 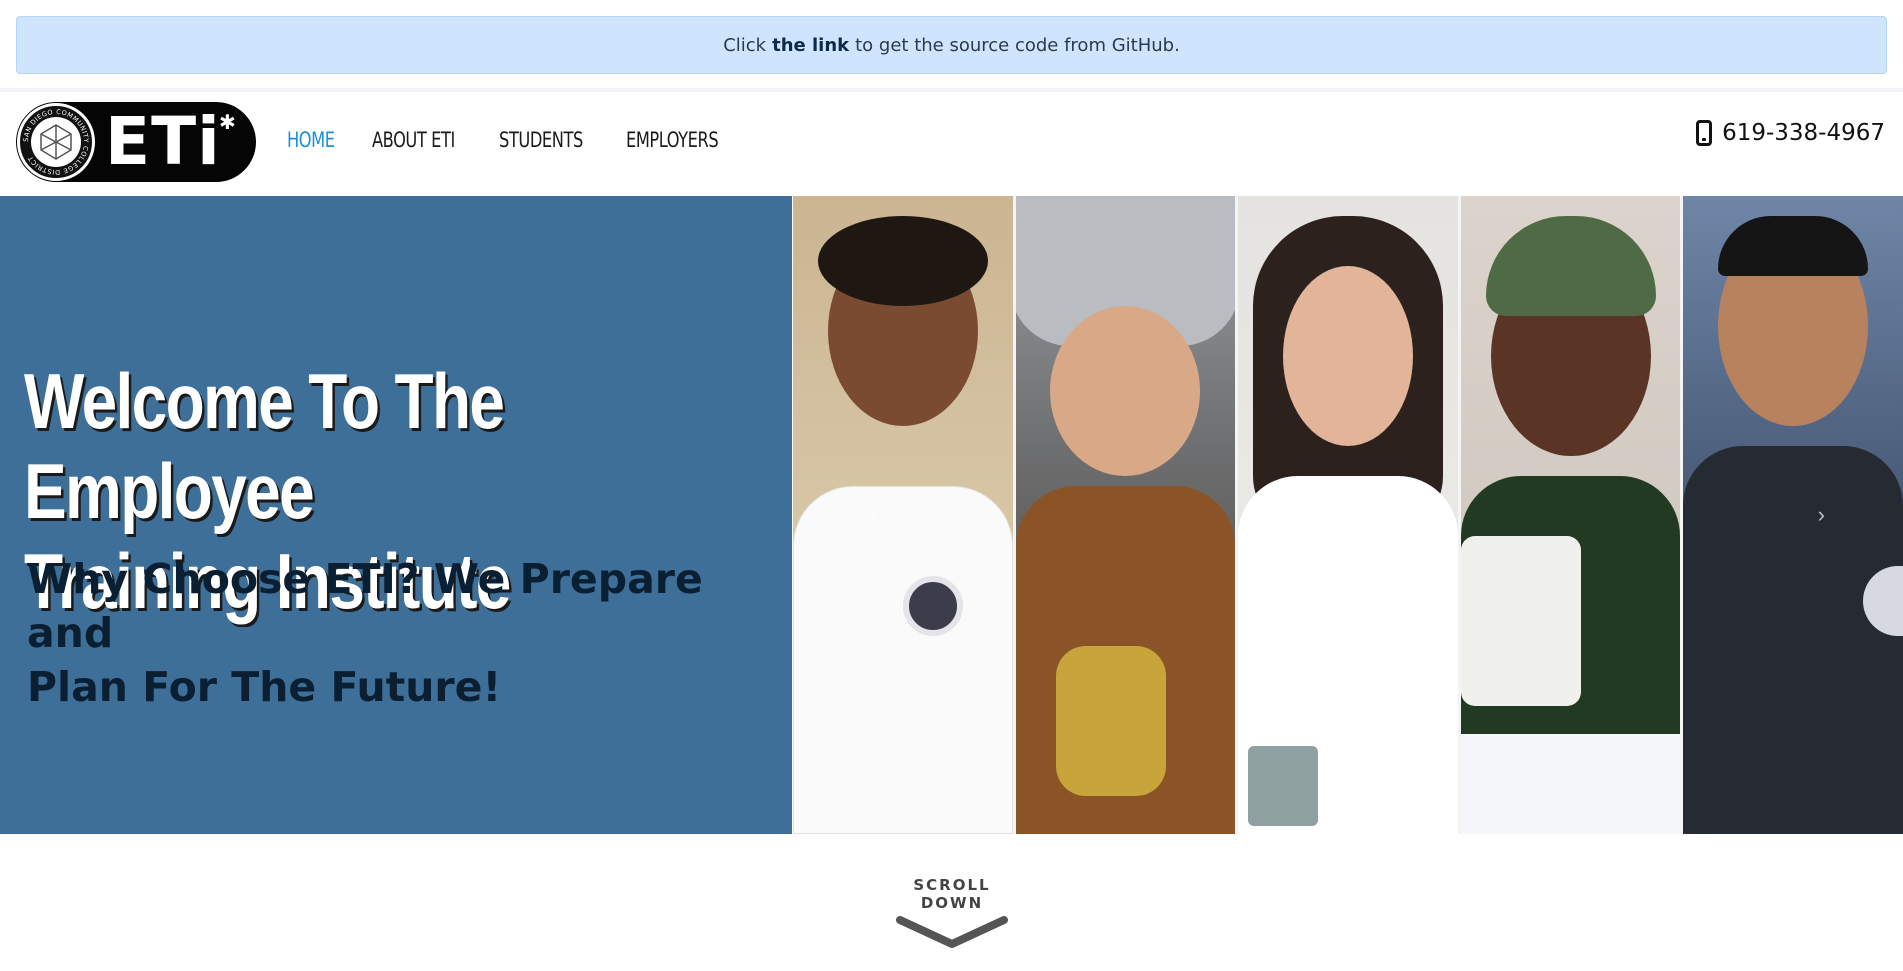 What do you see at coordinates (1125, 515) in the screenshot?
I see `welder-student-photo` at bounding box center [1125, 515].